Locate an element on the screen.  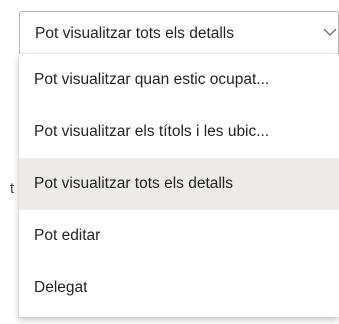
chevron-down-icon is located at coordinates (330, 32).